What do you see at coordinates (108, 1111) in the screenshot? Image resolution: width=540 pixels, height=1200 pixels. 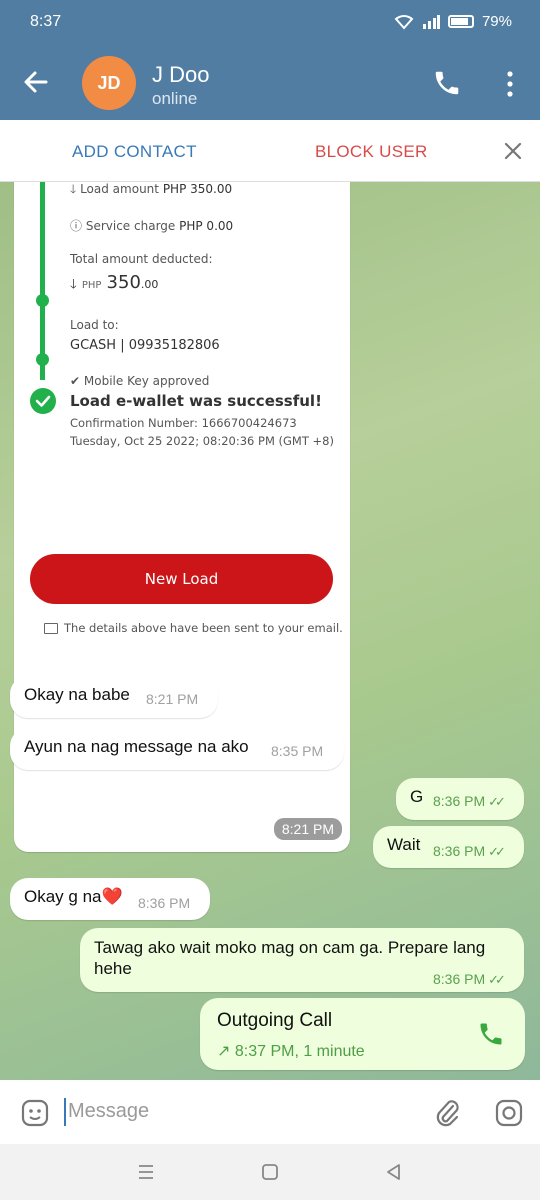 I see `message-input: Message` at bounding box center [108, 1111].